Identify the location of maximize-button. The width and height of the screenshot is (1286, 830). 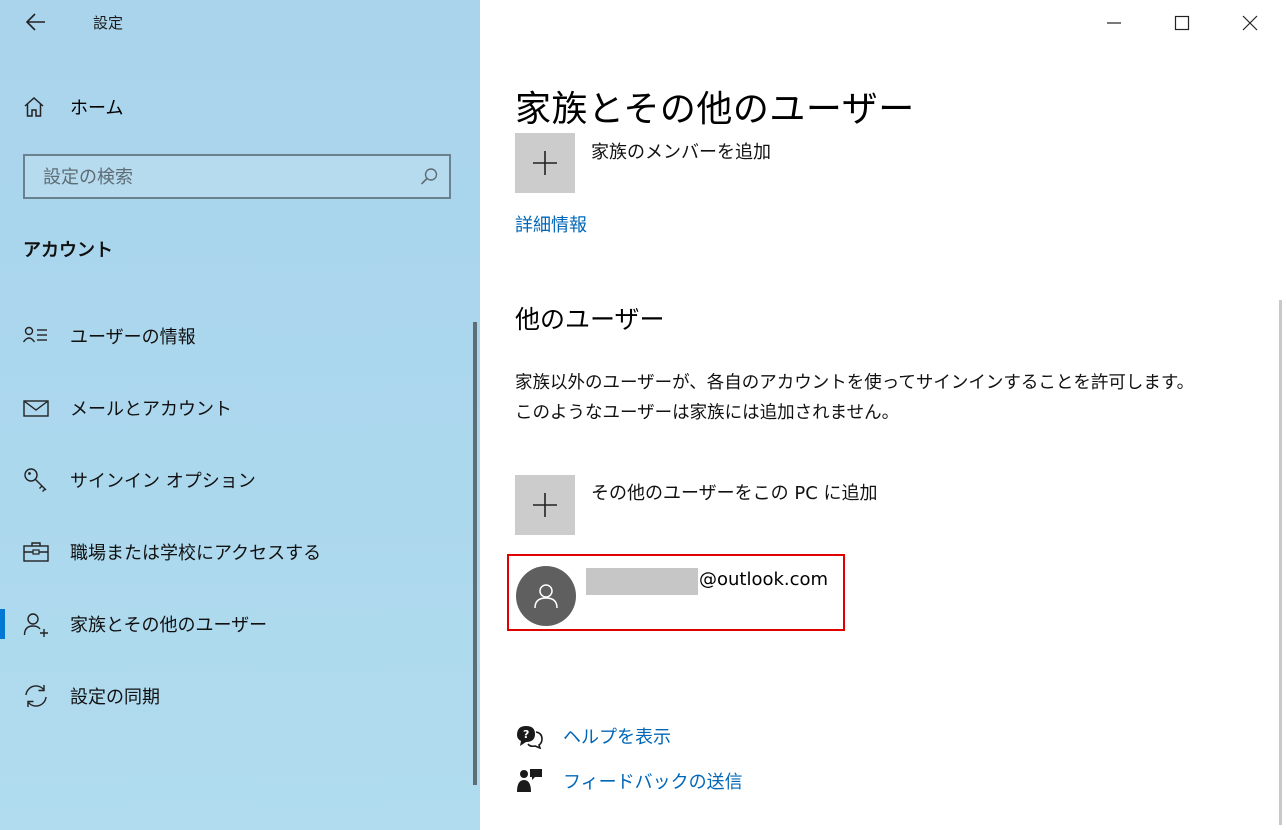
(1182, 22).